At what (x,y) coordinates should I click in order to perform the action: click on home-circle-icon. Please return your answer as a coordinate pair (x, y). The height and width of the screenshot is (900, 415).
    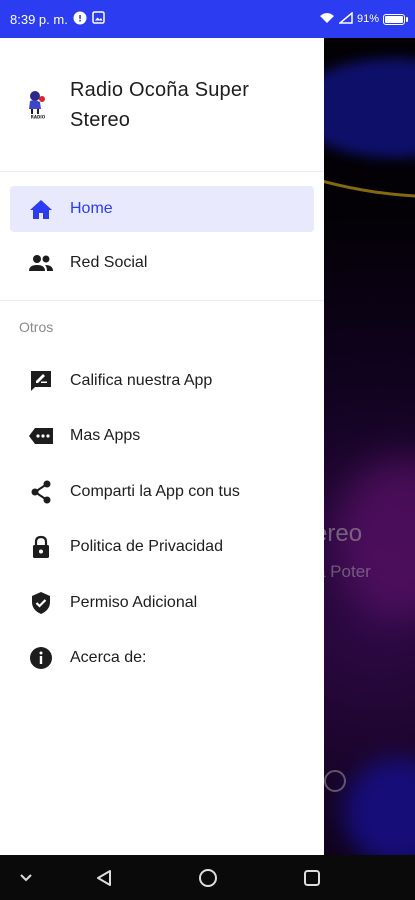
    Looking at the image, I should click on (208, 877).